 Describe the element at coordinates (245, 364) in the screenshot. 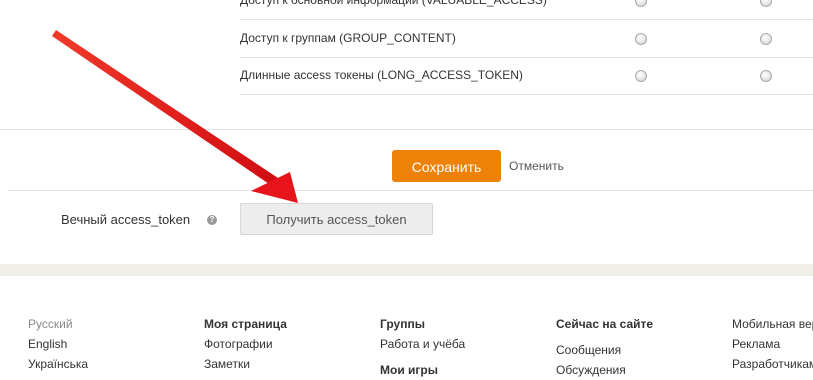

I see `footer-link-notes: Заметки` at that location.